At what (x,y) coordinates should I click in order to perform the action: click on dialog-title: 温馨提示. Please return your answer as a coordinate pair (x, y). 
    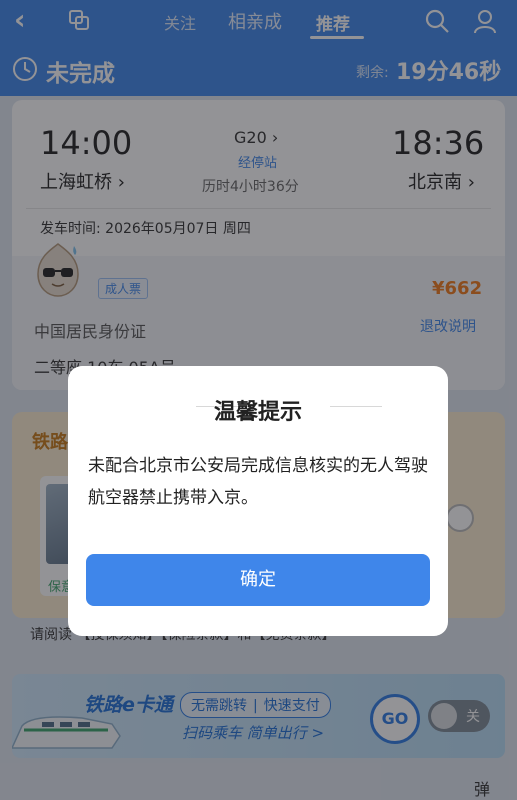
    Looking at the image, I should click on (257, 412).